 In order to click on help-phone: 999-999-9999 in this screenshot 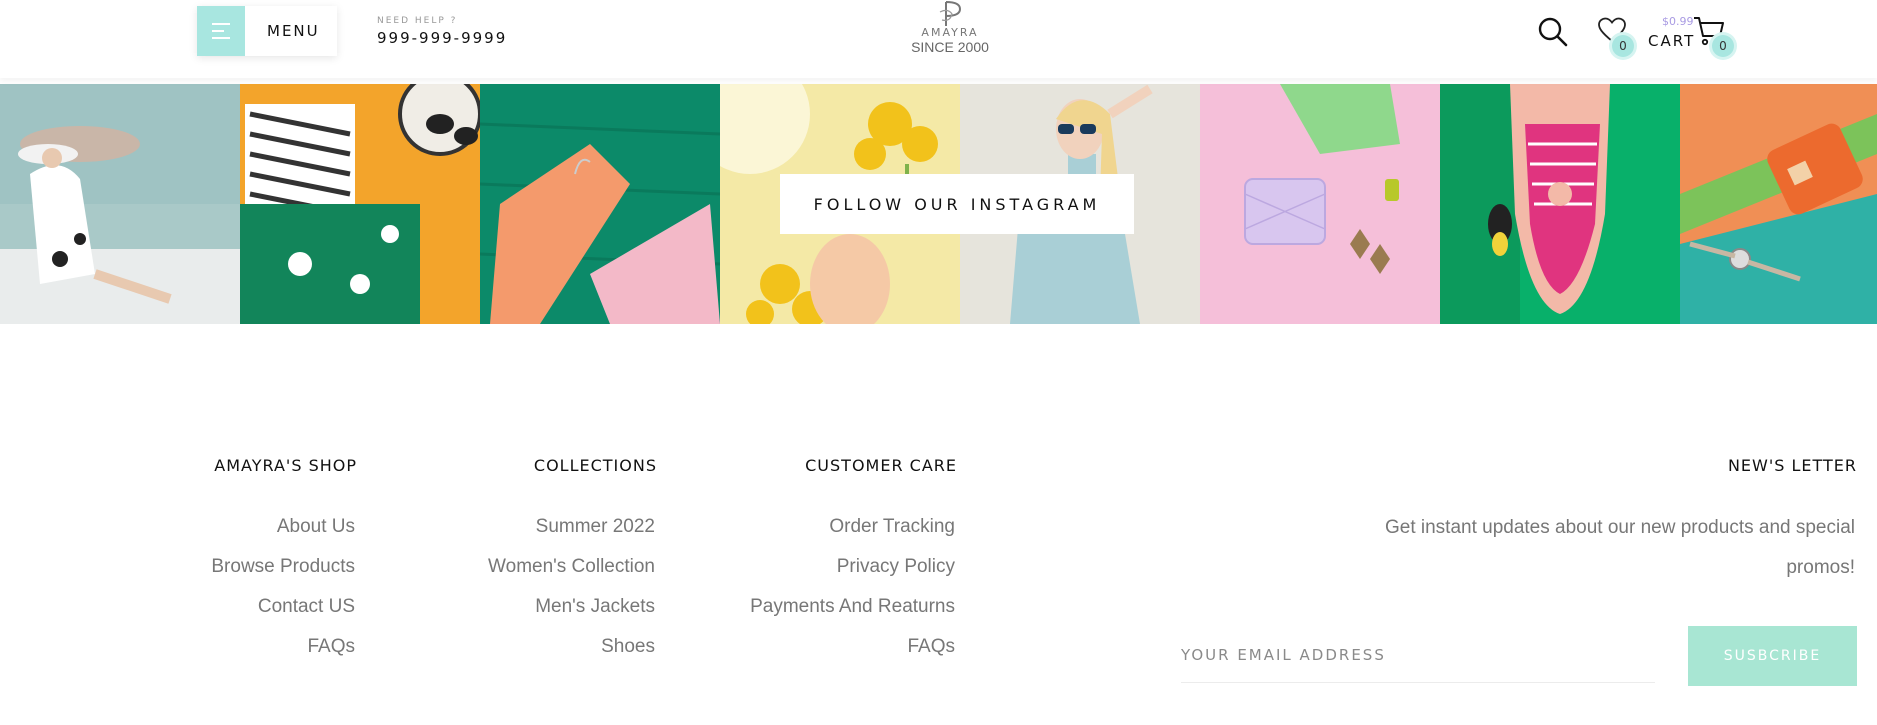, I will do `click(442, 38)`.